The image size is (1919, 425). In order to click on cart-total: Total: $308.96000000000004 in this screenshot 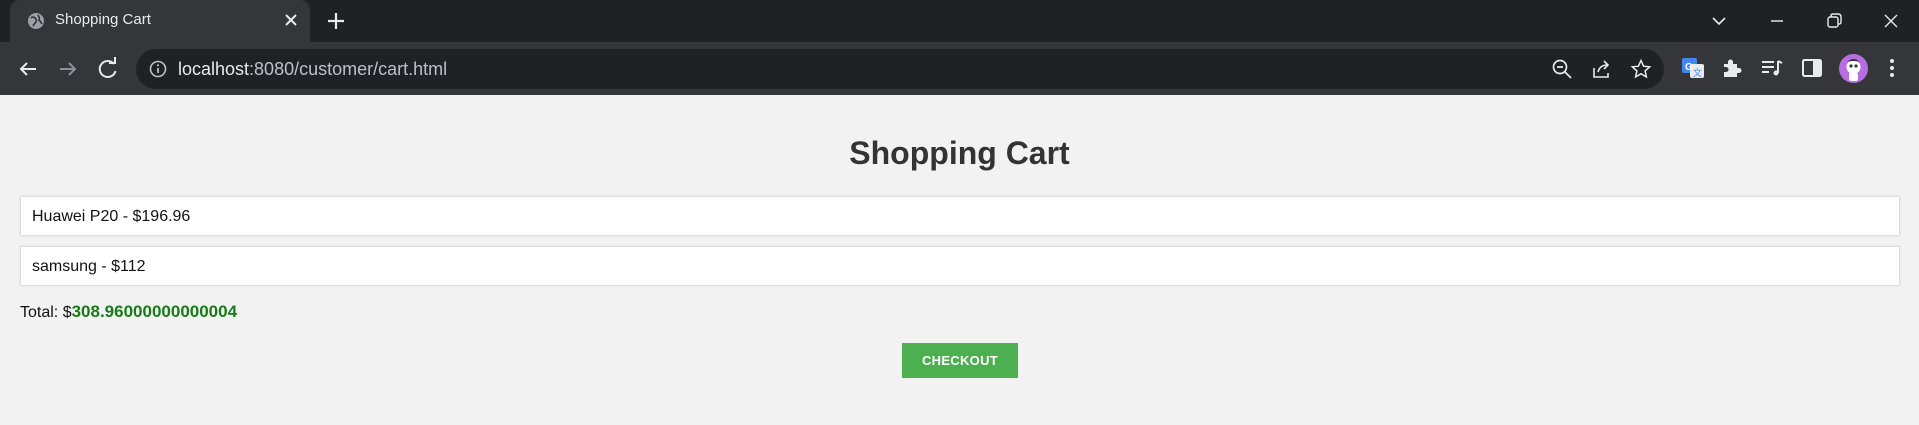, I will do `click(128, 312)`.